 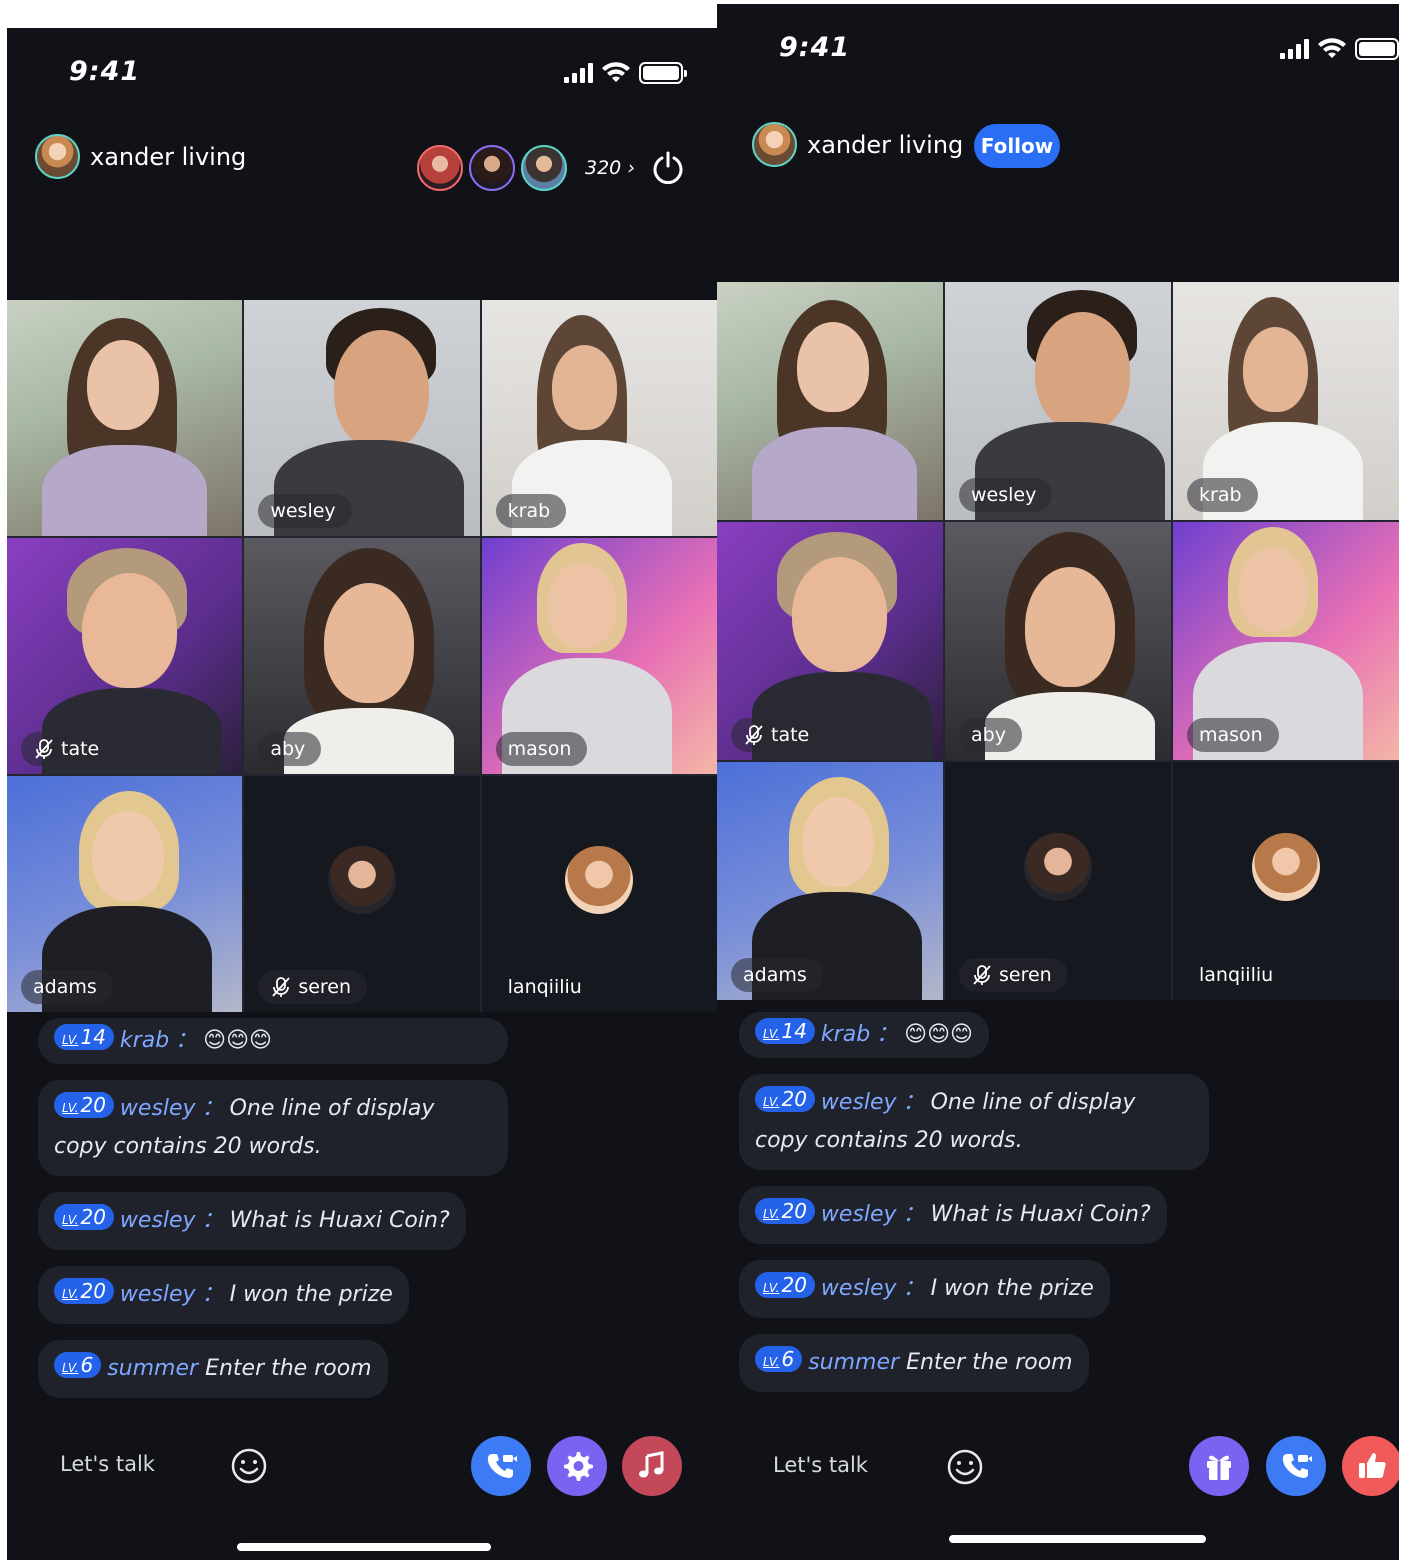 What do you see at coordinates (531, 511) in the screenshot?
I see `participant-name-tag: krab` at bounding box center [531, 511].